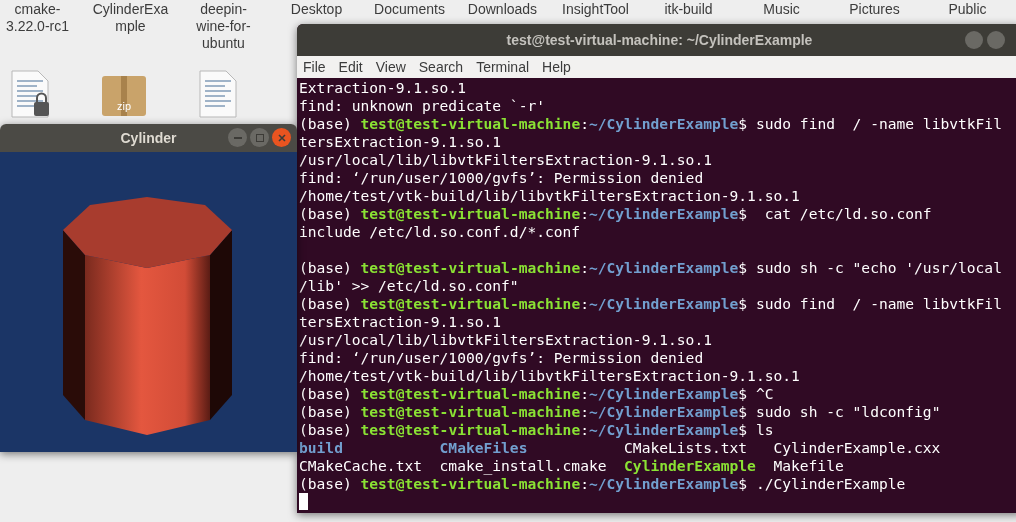 This screenshot has width=1016, height=522. Describe the element at coordinates (350, 67) in the screenshot. I see `menu-item: Edit` at that location.